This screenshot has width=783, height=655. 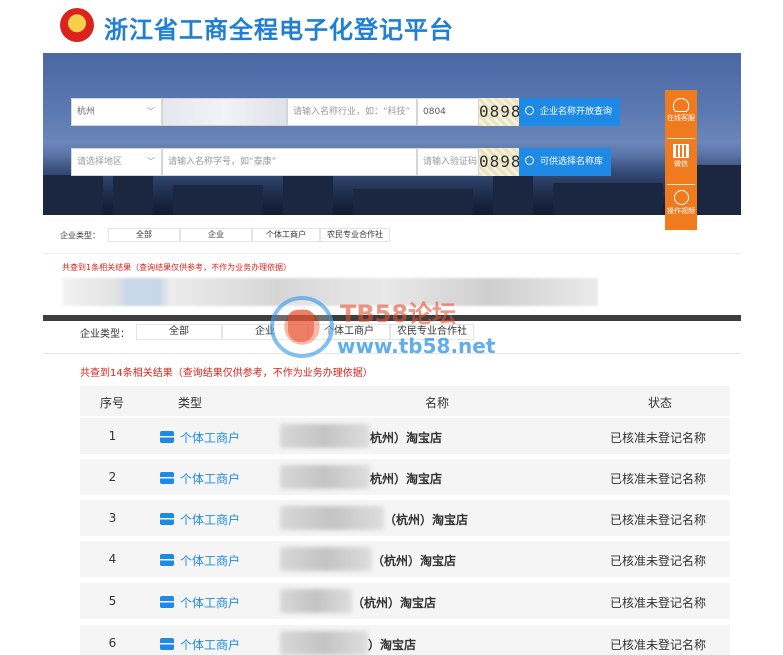 I want to click on row-number: 2, so click(x=112, y=477).